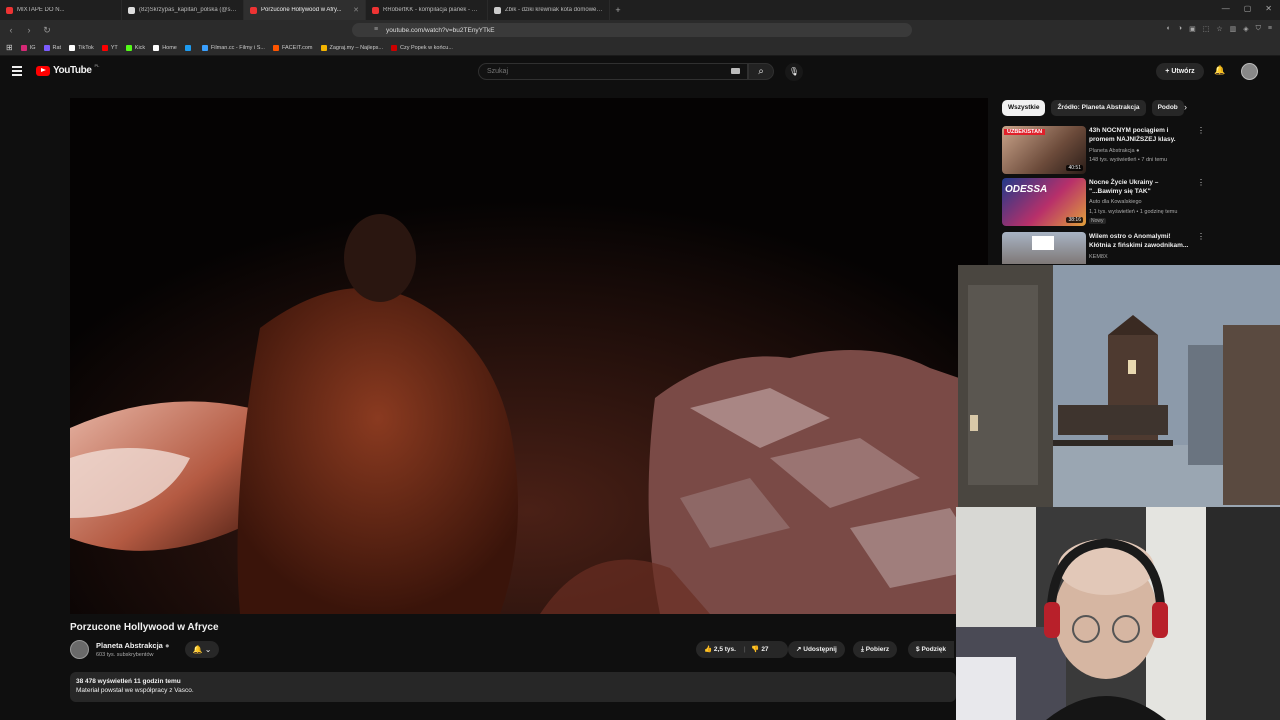 The width and height of the screenshot is (1280, 720). Describe the element at coordinates (761, 71) in the screenshot. I see `search-button: ⌕` at that location.